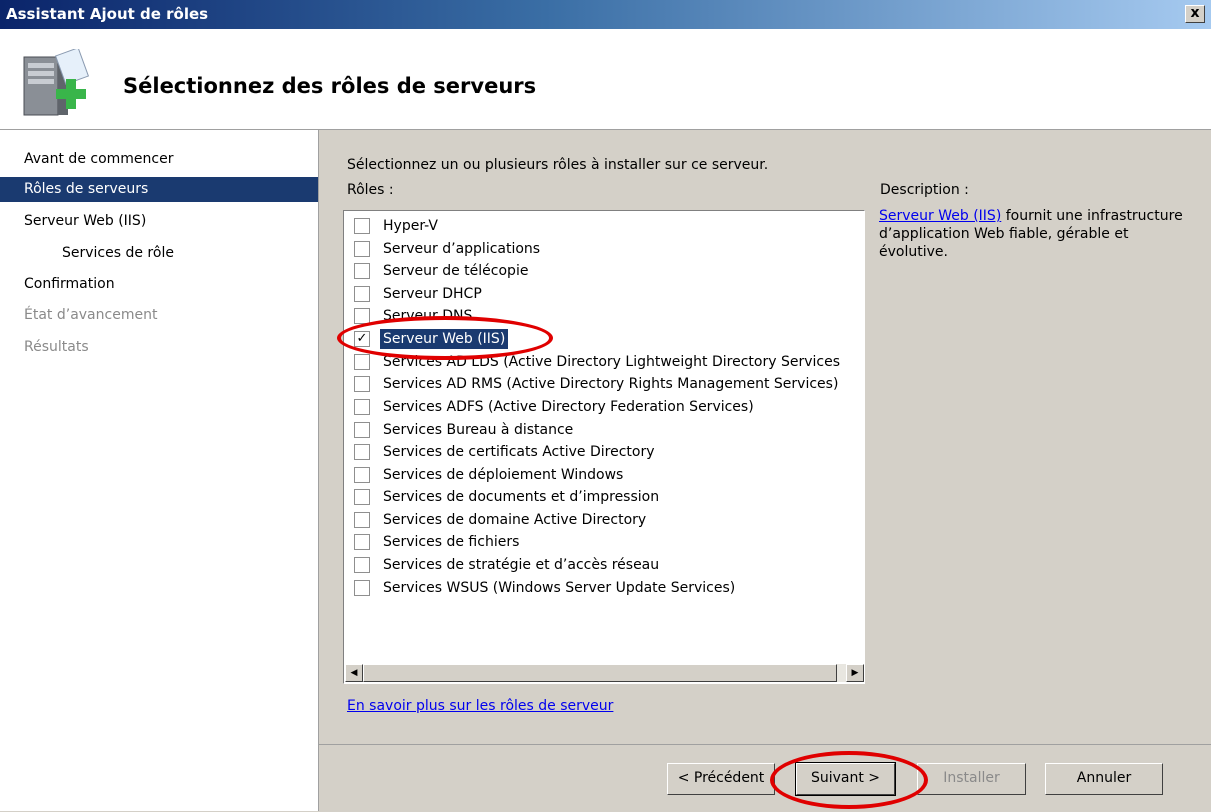 Image resolution: width=1211 pixels, height=812 pixels. Describe the element at coordinates (609, 227) in the screenshot. I see `role-item-hyper-v: Hyper-V` at that location.